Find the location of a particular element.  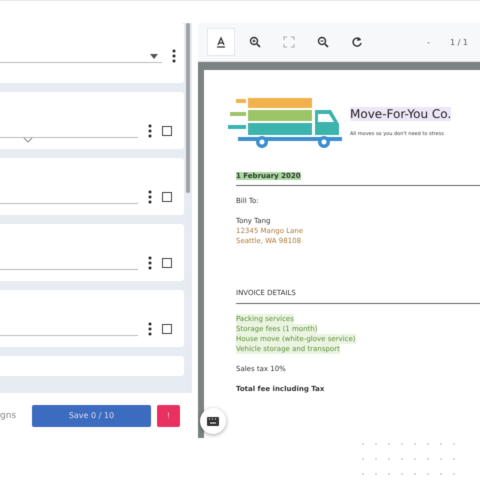

company-name: Move-For-You Co. is located at coordinates (401, 114).